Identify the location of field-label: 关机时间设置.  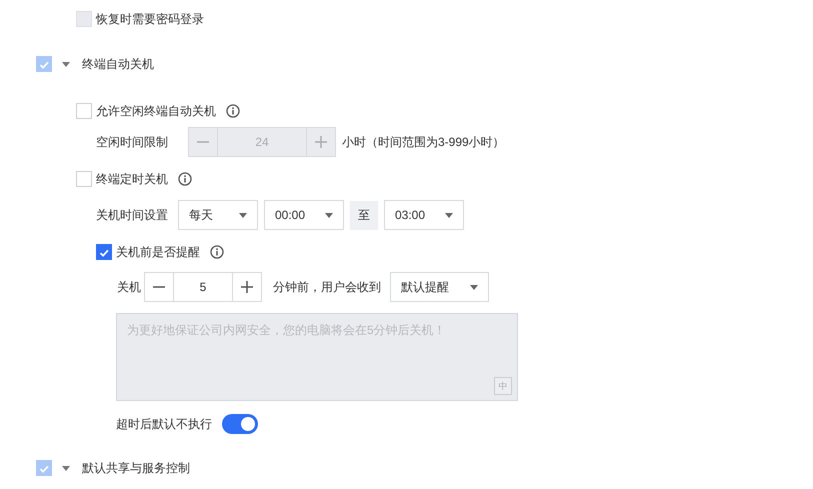
(132, 215).